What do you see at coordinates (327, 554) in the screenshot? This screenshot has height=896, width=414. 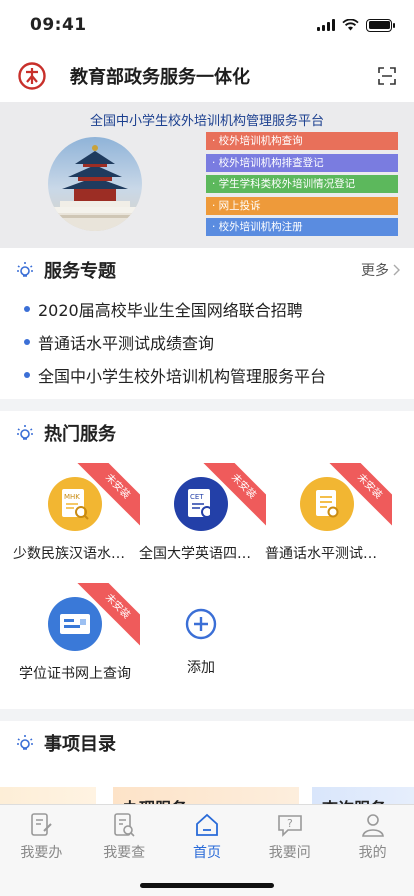 I see `service-label: 普通话水平测试成绩查询` at bounding box center [327, 554].